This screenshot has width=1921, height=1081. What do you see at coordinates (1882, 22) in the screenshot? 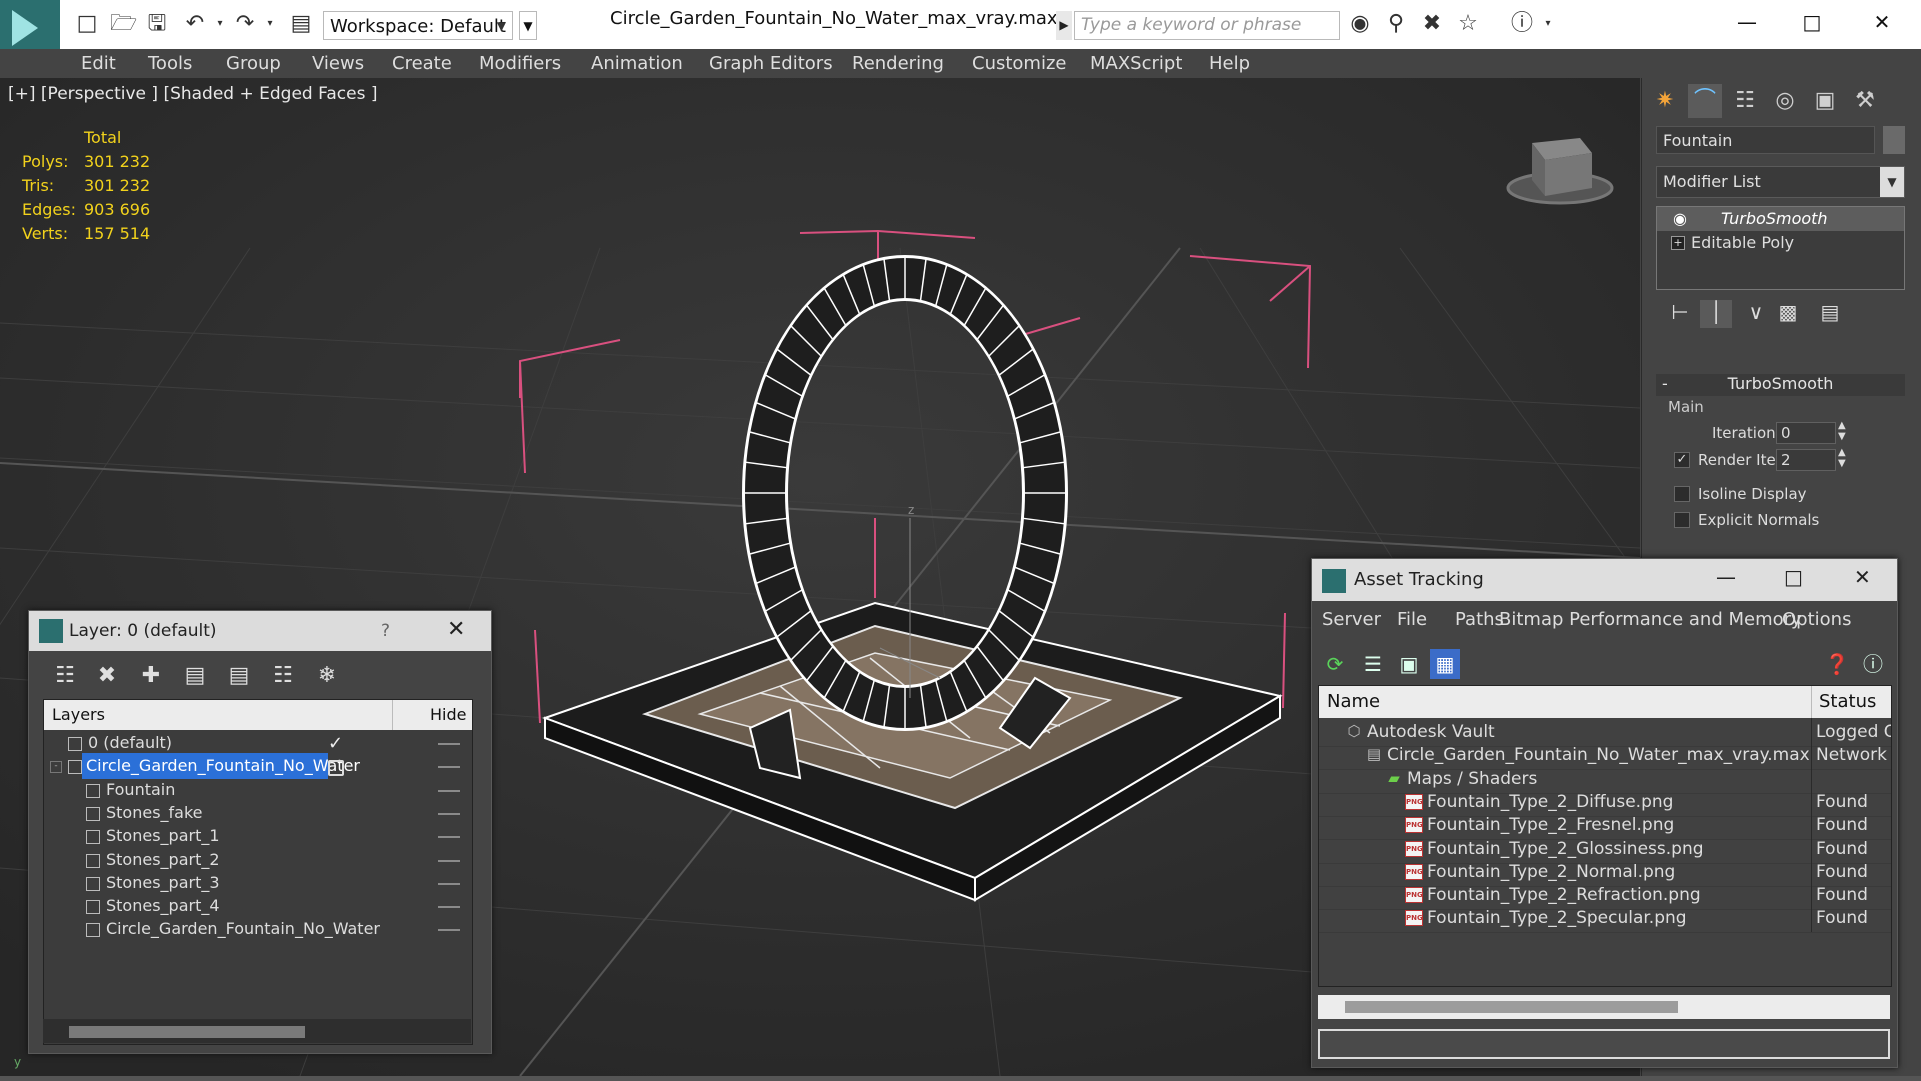
I see `close-window-button: ✕` at bounding box center [1882, 22].